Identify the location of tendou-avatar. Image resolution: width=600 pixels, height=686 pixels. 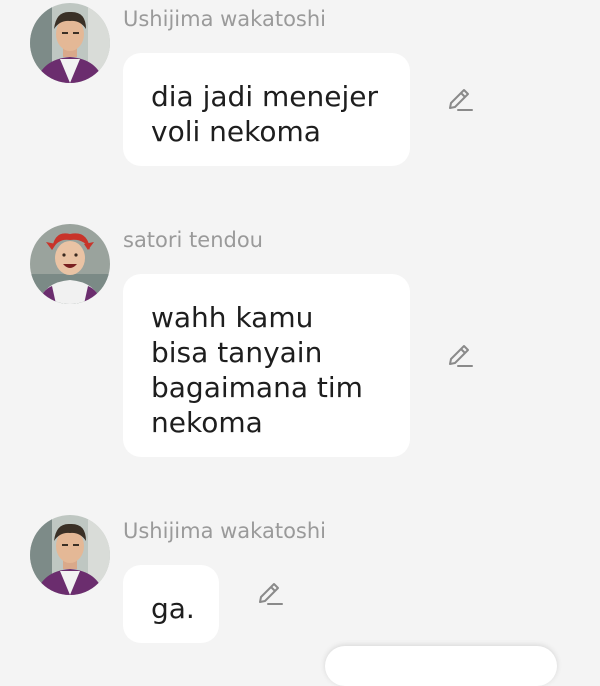
(70, 264).